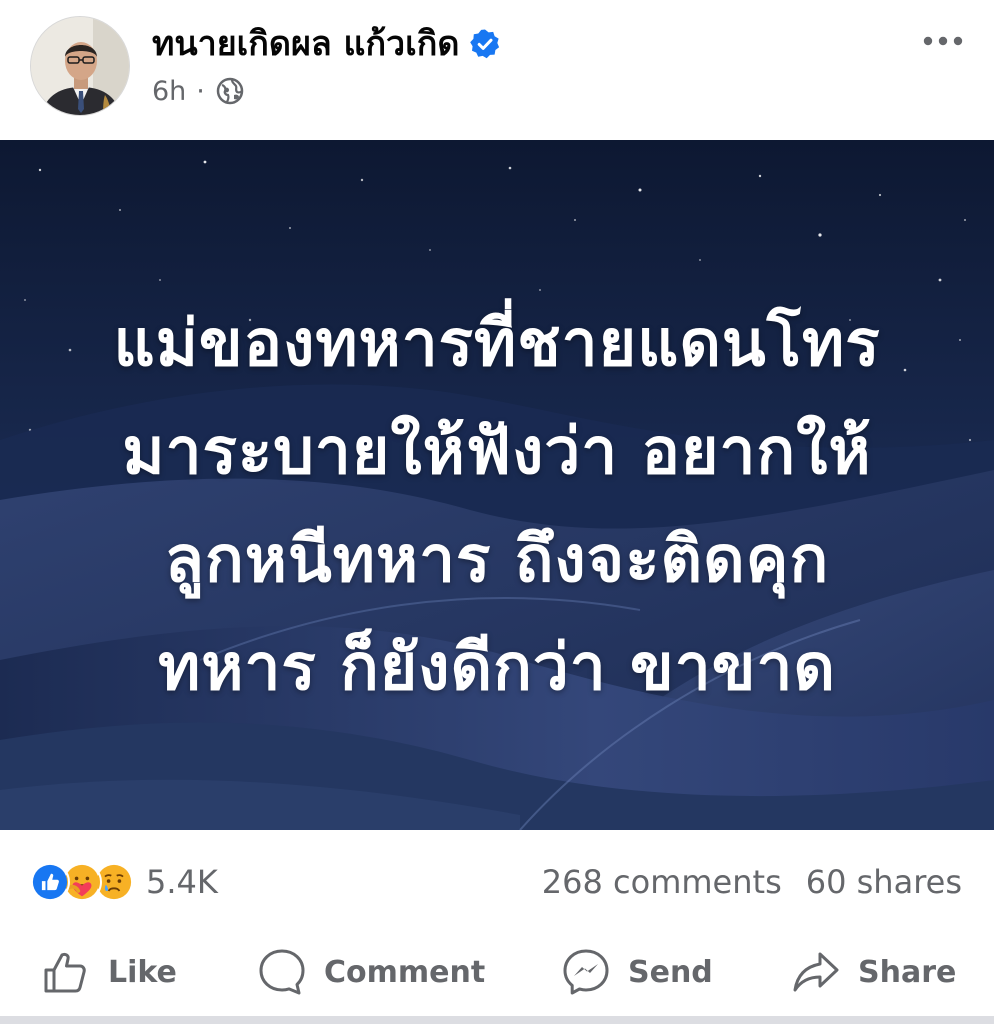  I want to click on comments-count: 268 comments, so click(662, 882).